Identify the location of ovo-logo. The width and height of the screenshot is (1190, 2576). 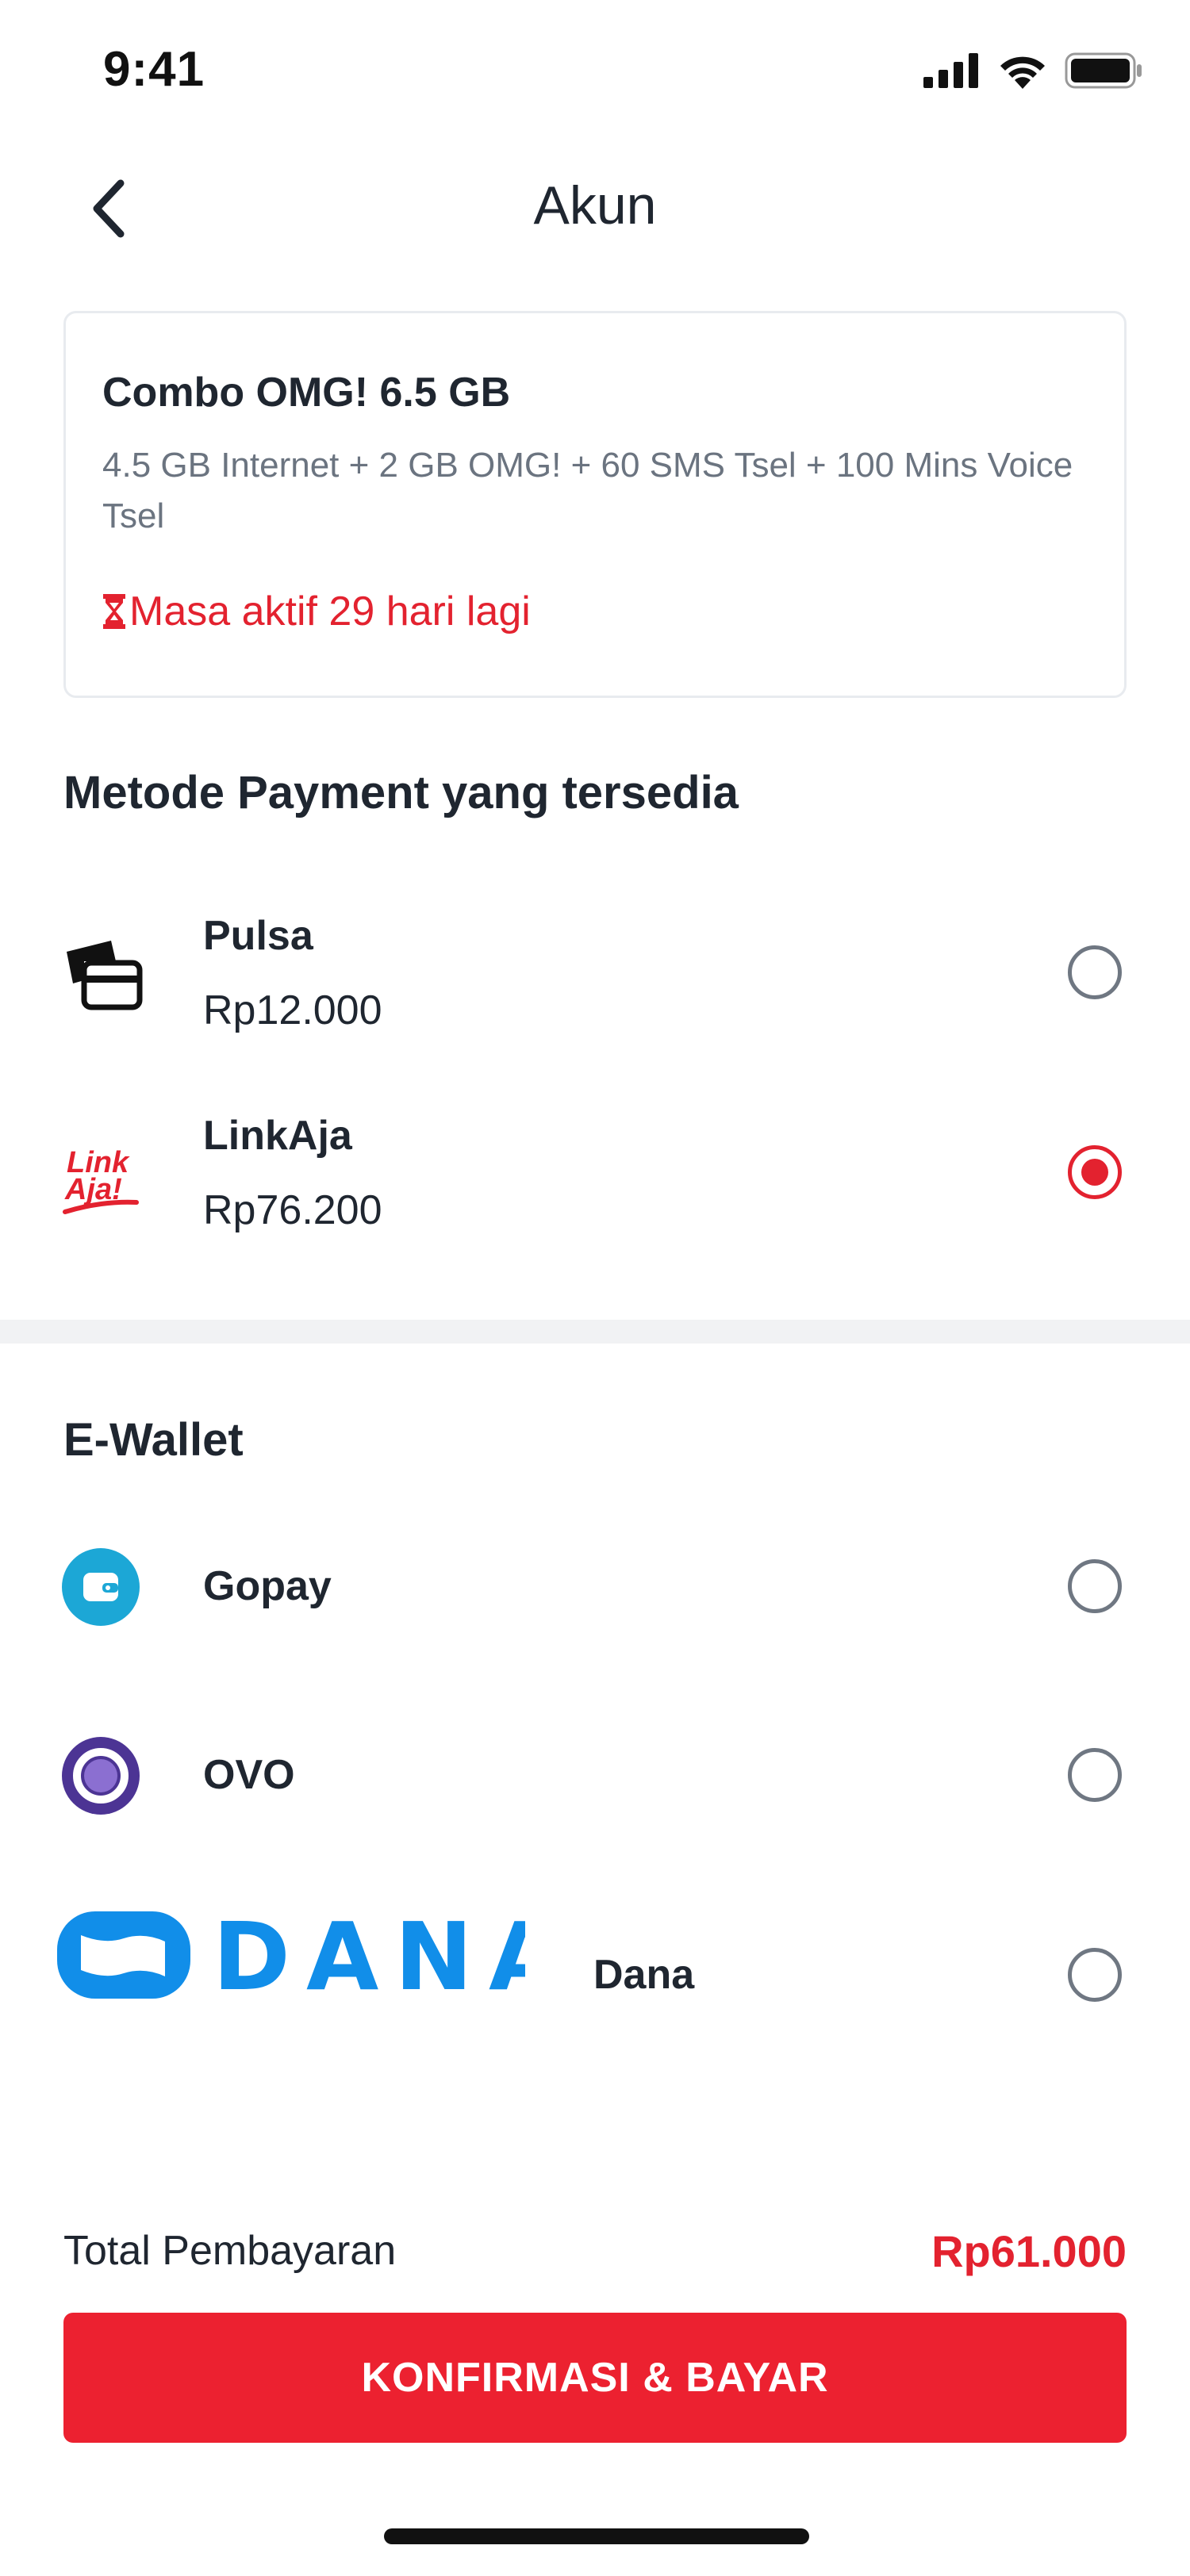
(101, 1776).